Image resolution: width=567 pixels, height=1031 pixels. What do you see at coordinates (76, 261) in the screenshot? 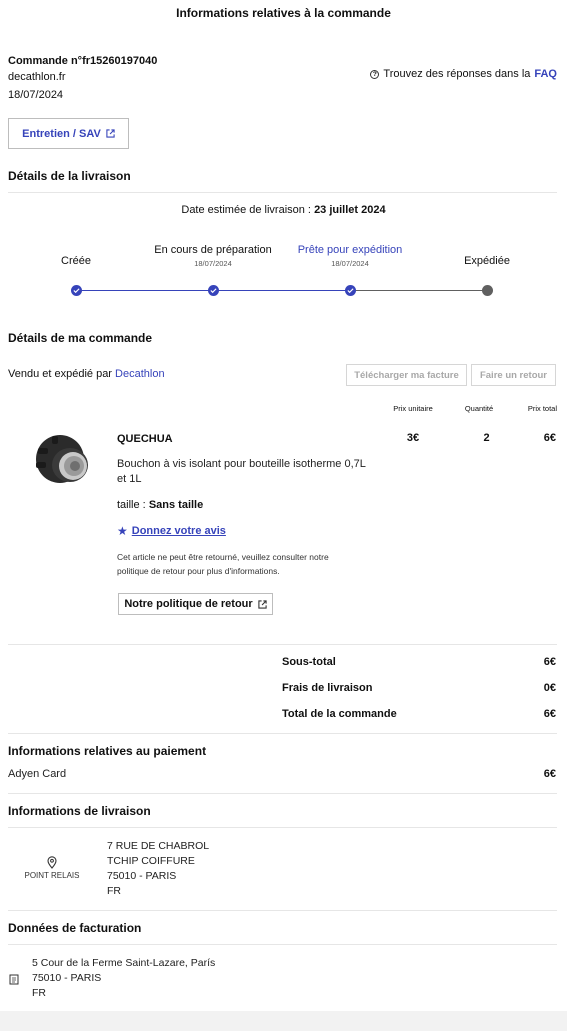
I see `step-label-created: Créée` at bounding box center [76, 261].